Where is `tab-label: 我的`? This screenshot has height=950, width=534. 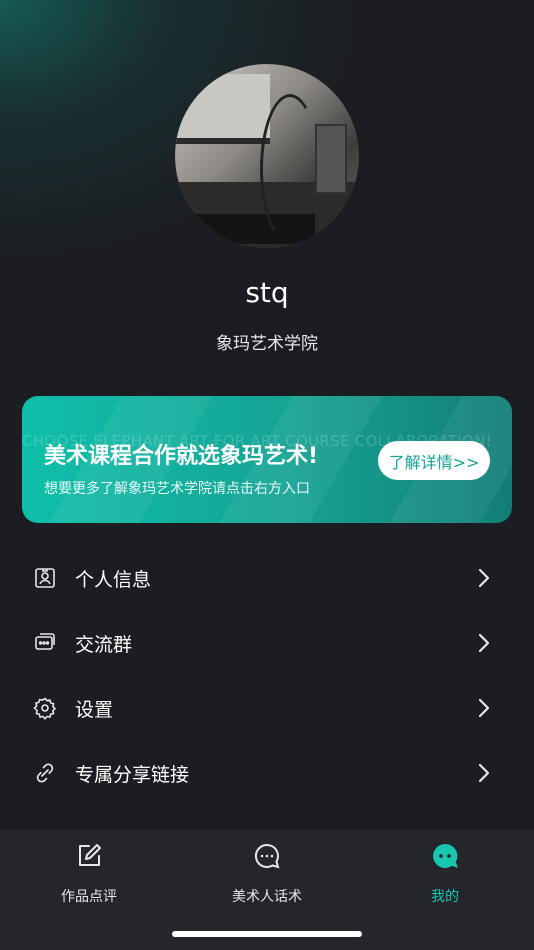
tab-label: 我的 is located at coordinates (445, 897).